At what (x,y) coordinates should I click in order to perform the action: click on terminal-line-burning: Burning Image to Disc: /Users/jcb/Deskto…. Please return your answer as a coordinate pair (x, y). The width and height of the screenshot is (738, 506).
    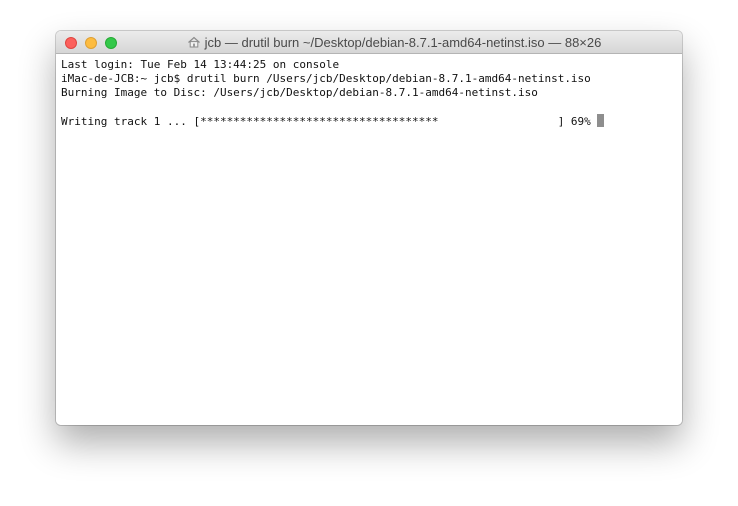
    Looking at the image, I should click on (299, 92).